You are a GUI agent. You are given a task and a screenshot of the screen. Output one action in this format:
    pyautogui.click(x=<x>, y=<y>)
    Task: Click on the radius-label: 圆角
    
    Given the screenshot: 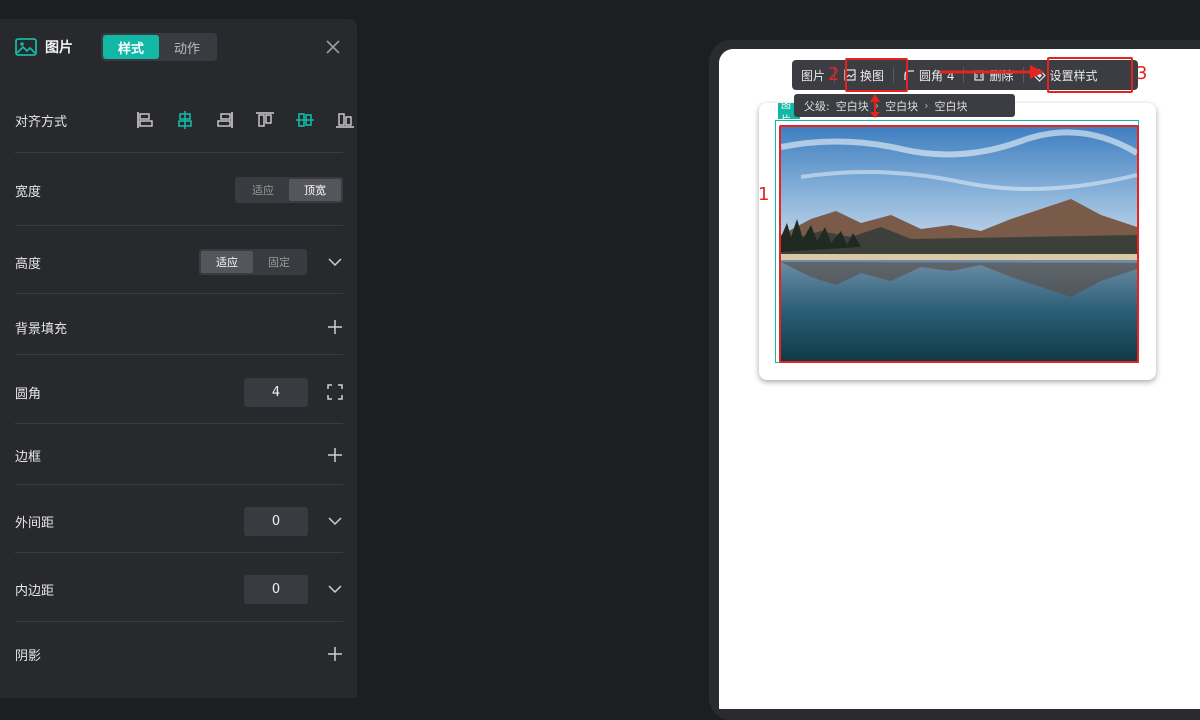 What is the action you would take?
    pyautogui.click(x=28, y=394)
    